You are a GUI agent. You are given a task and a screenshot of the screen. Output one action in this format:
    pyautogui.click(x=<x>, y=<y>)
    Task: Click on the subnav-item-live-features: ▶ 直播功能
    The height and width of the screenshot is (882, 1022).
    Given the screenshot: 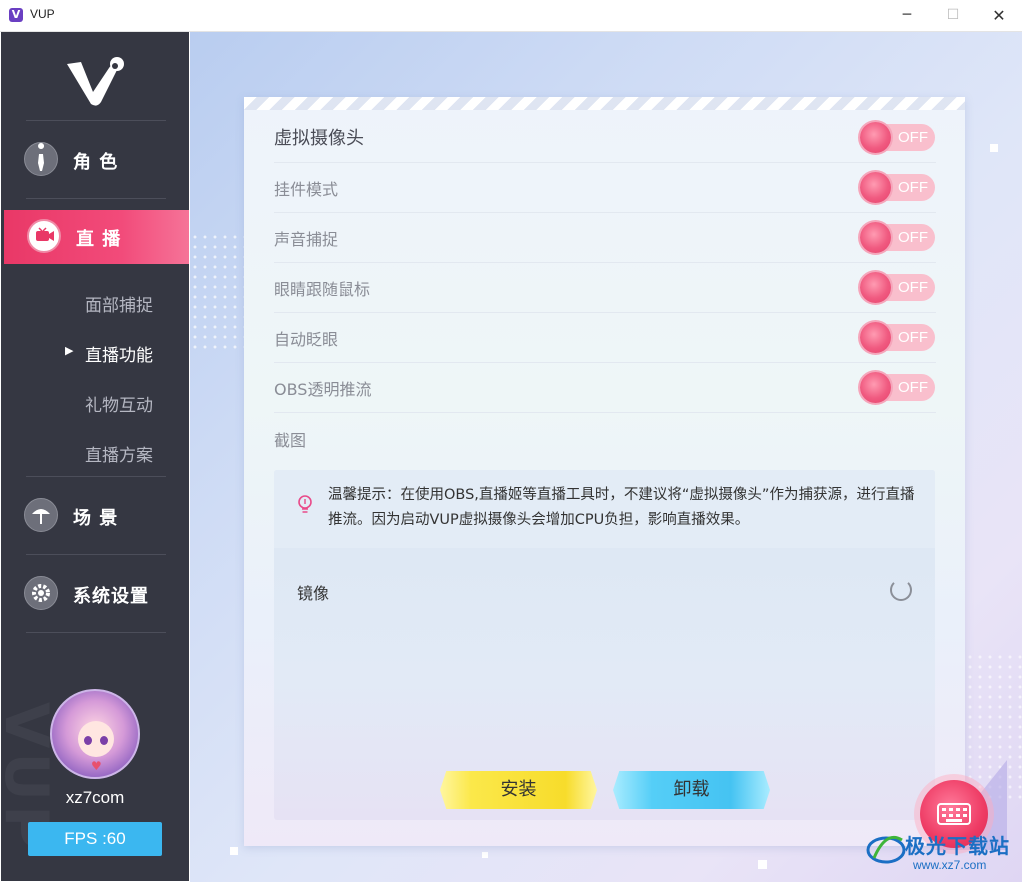 What is the action you would take?
    pyautogui.click(x=95, y=352)
    